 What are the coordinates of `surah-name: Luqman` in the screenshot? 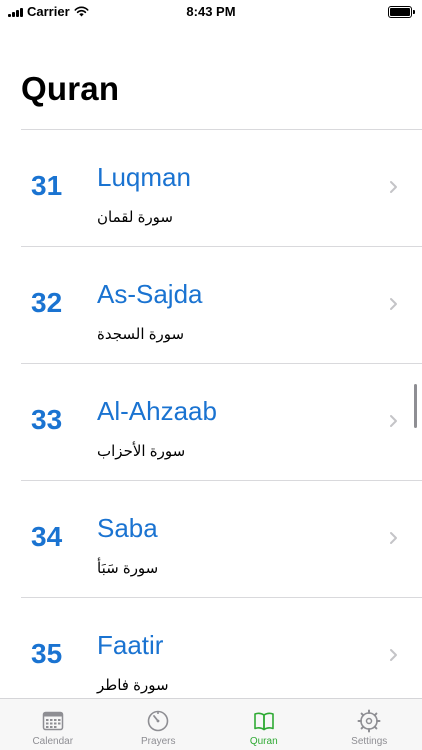 It's located at (144, 177).